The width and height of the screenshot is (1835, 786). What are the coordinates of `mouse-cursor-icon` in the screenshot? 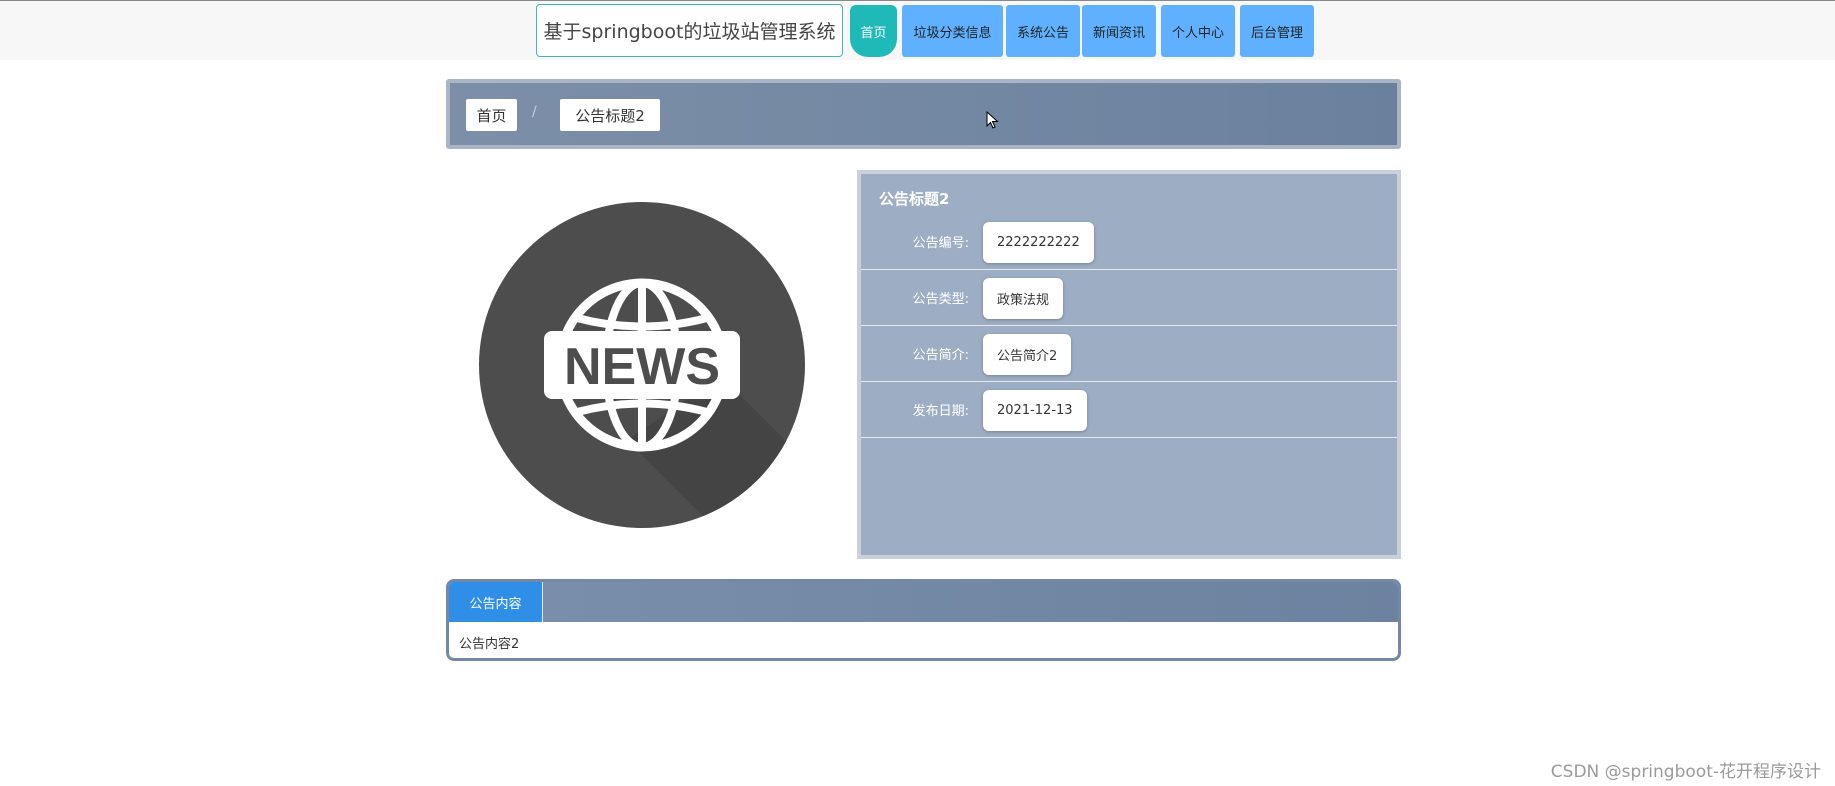 It's located at (992, 120).